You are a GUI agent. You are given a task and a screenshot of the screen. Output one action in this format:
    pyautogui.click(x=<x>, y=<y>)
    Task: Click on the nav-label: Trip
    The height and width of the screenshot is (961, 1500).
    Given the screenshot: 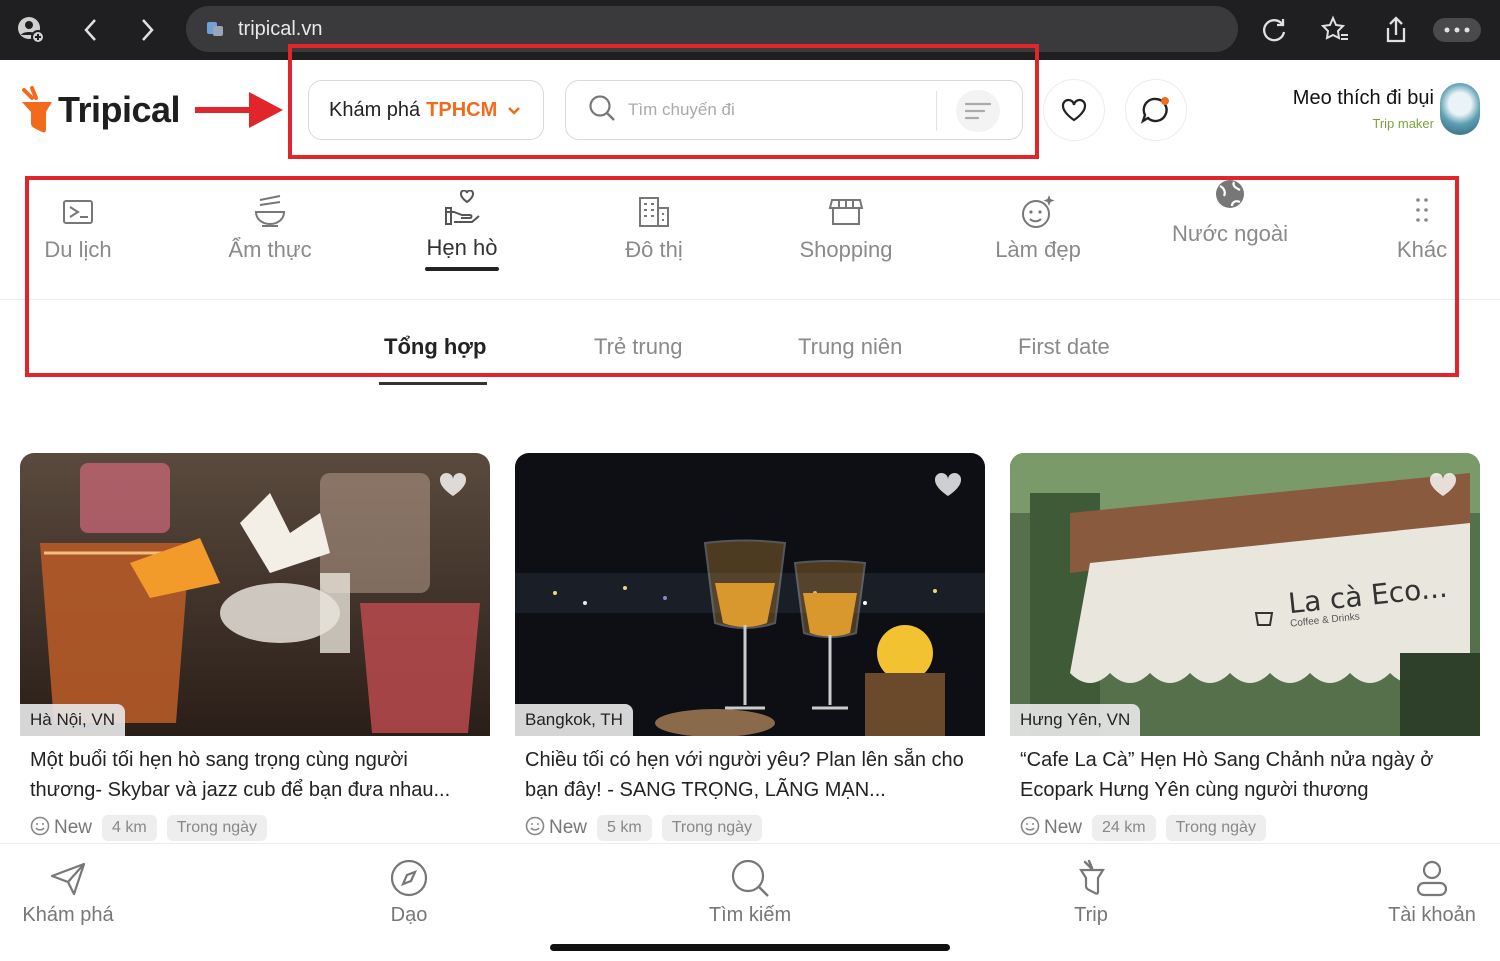 What is the action you would take?
    pyautogui.click(x=1091, y=915)
    